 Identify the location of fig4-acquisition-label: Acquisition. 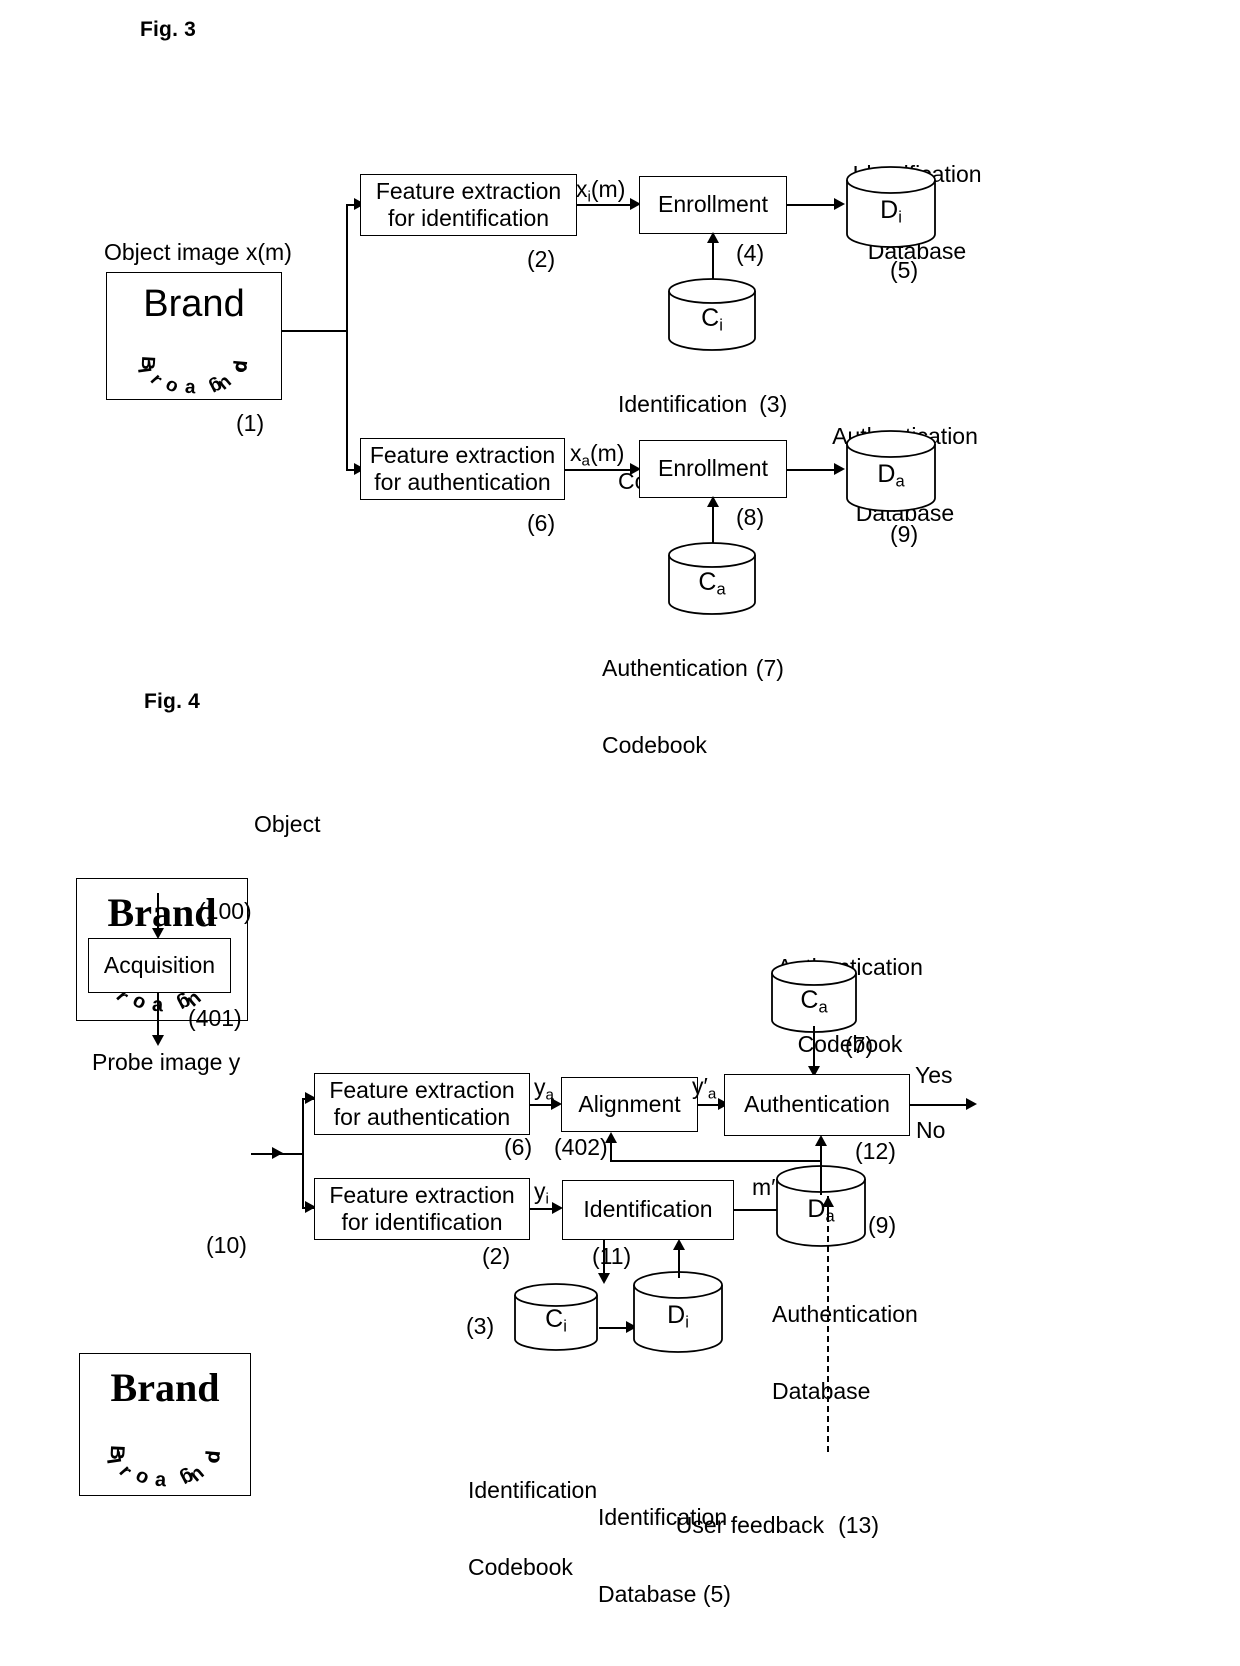
(159, 964).